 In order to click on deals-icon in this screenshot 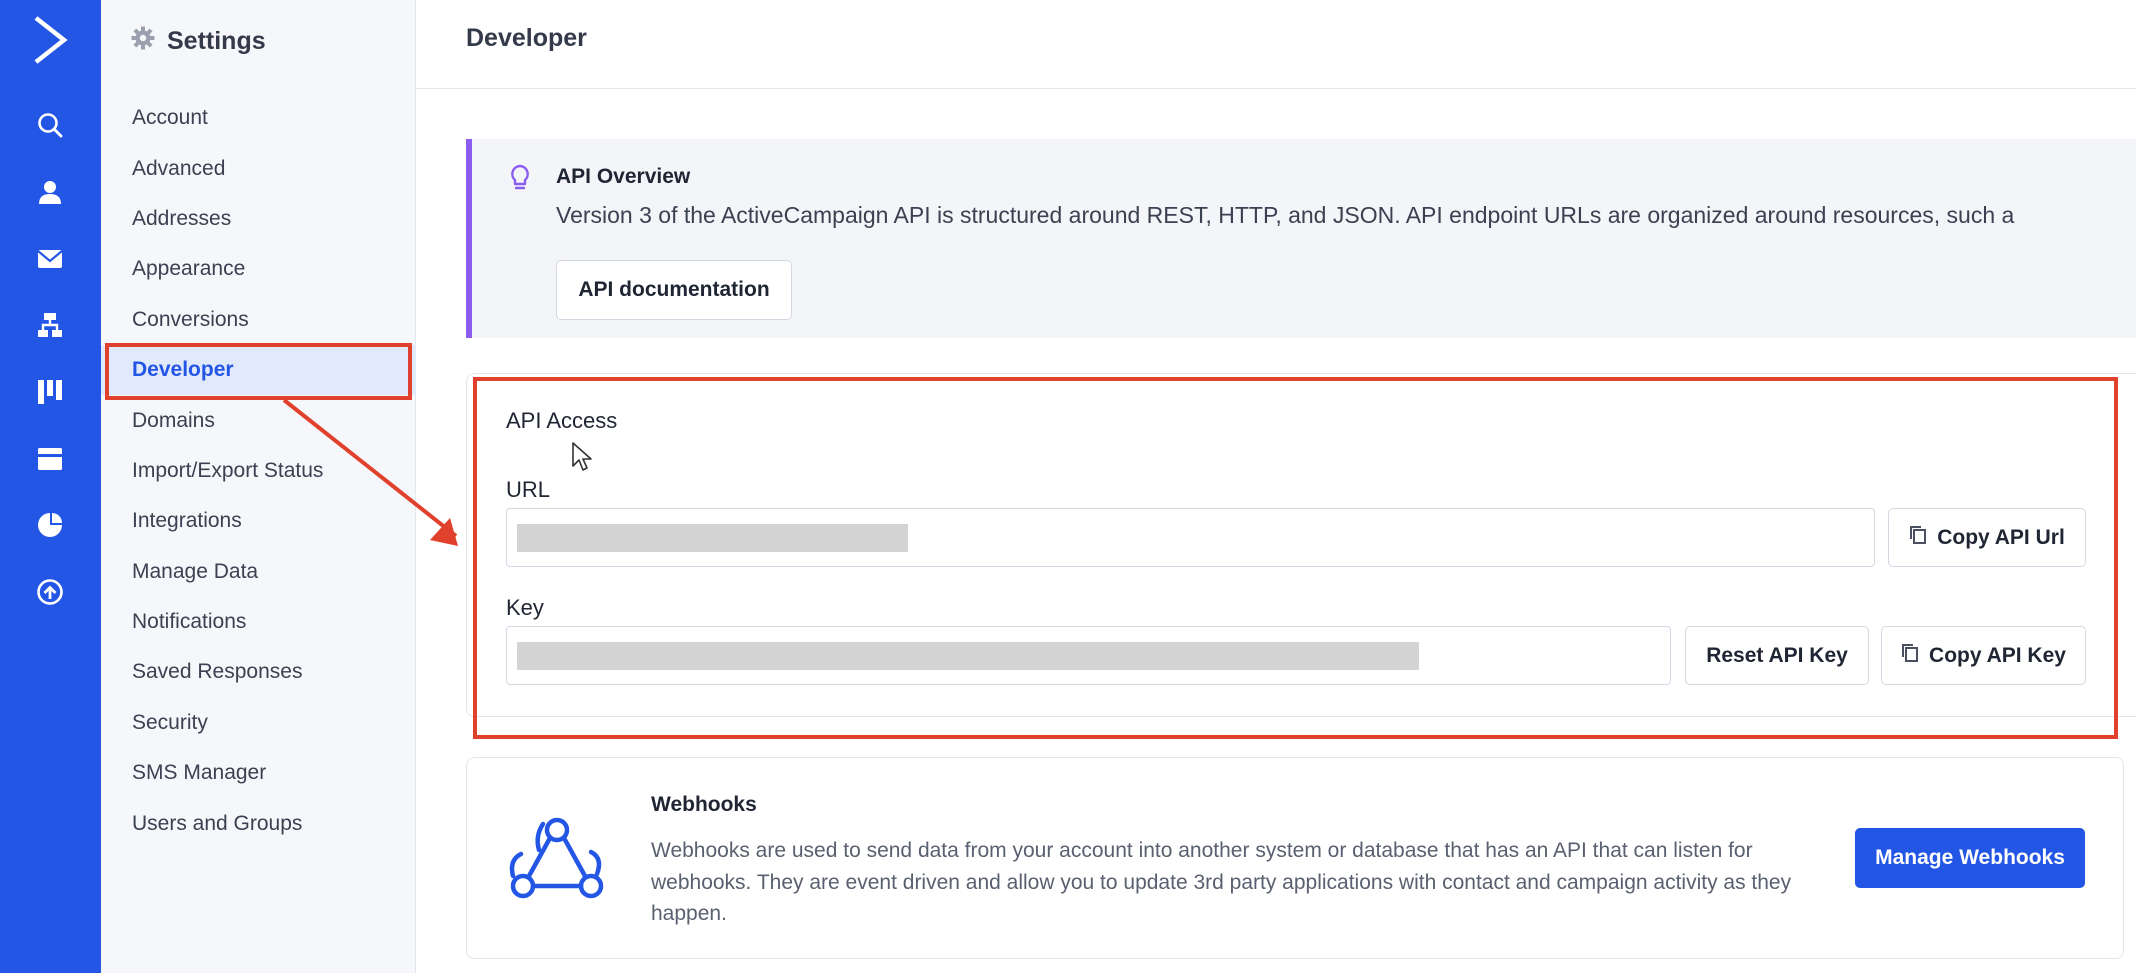, I will do `click(50, 392)`.